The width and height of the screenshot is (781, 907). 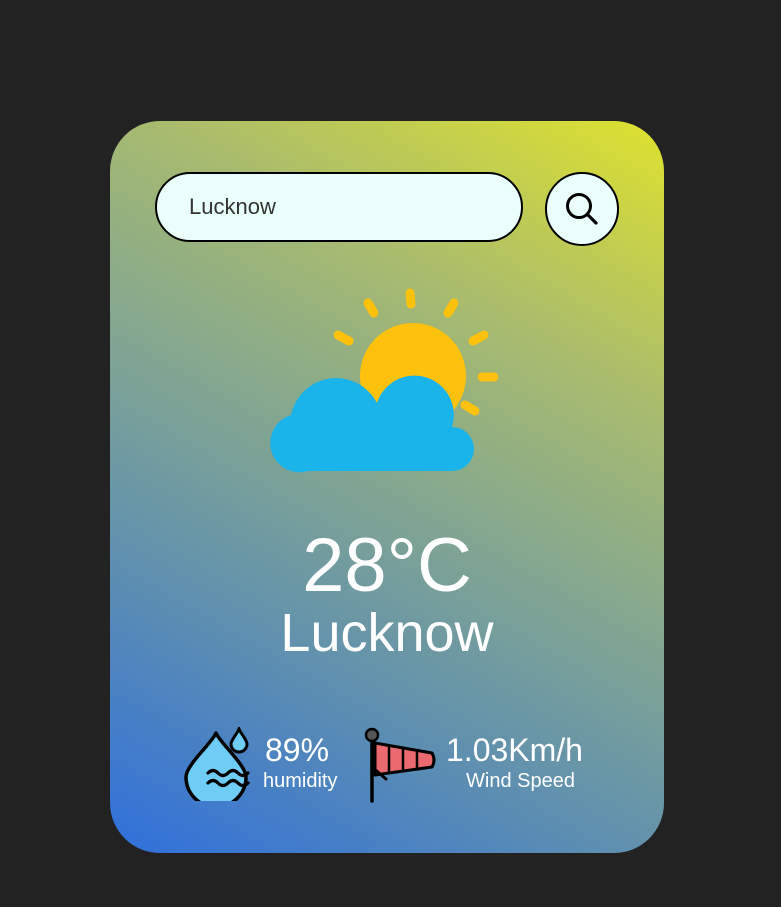 What do you see at coordinates (384, 380) in the screenshot?
I see `partly-cloudy-icon` at bounding box center [384, 380].